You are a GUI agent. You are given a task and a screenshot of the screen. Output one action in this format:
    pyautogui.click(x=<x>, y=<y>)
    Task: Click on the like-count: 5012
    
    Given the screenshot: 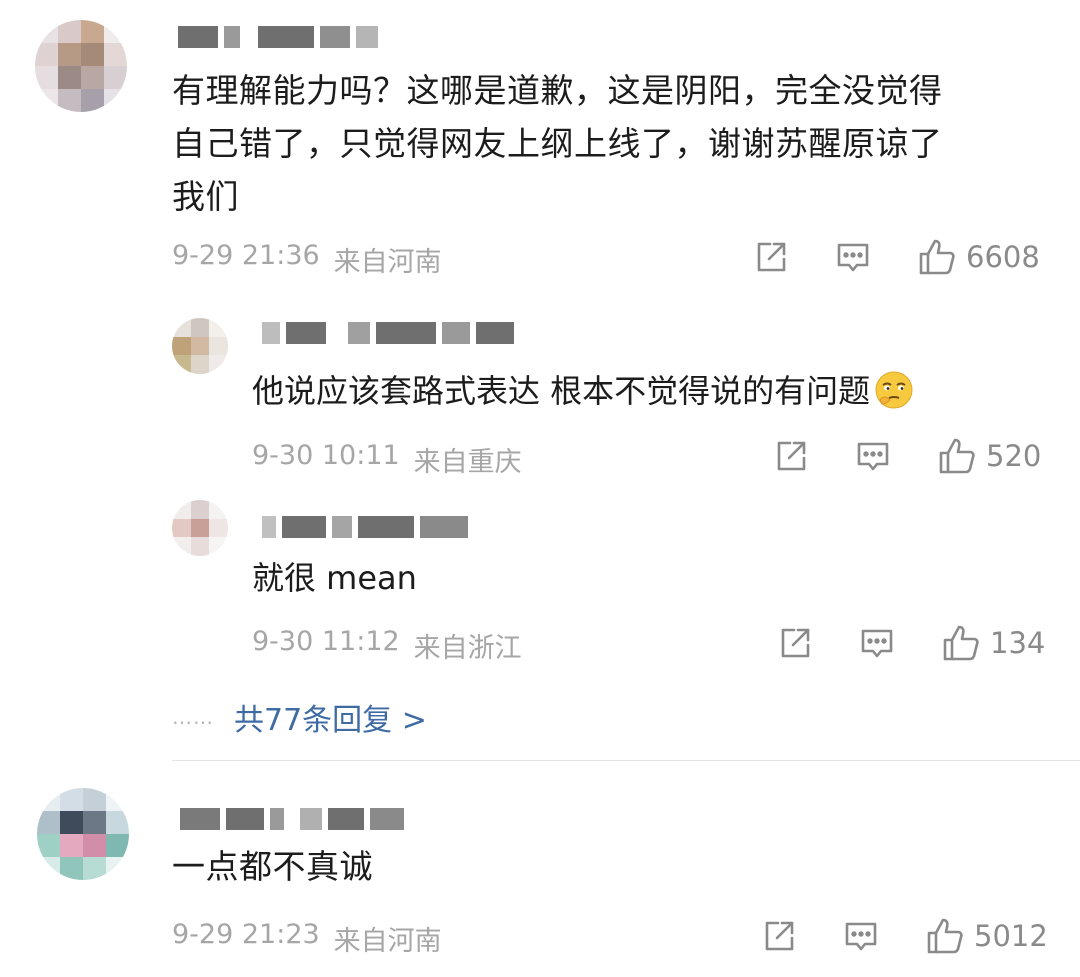 What is the action you would take?
    pyautogui.click(x=1011, y=936)
    